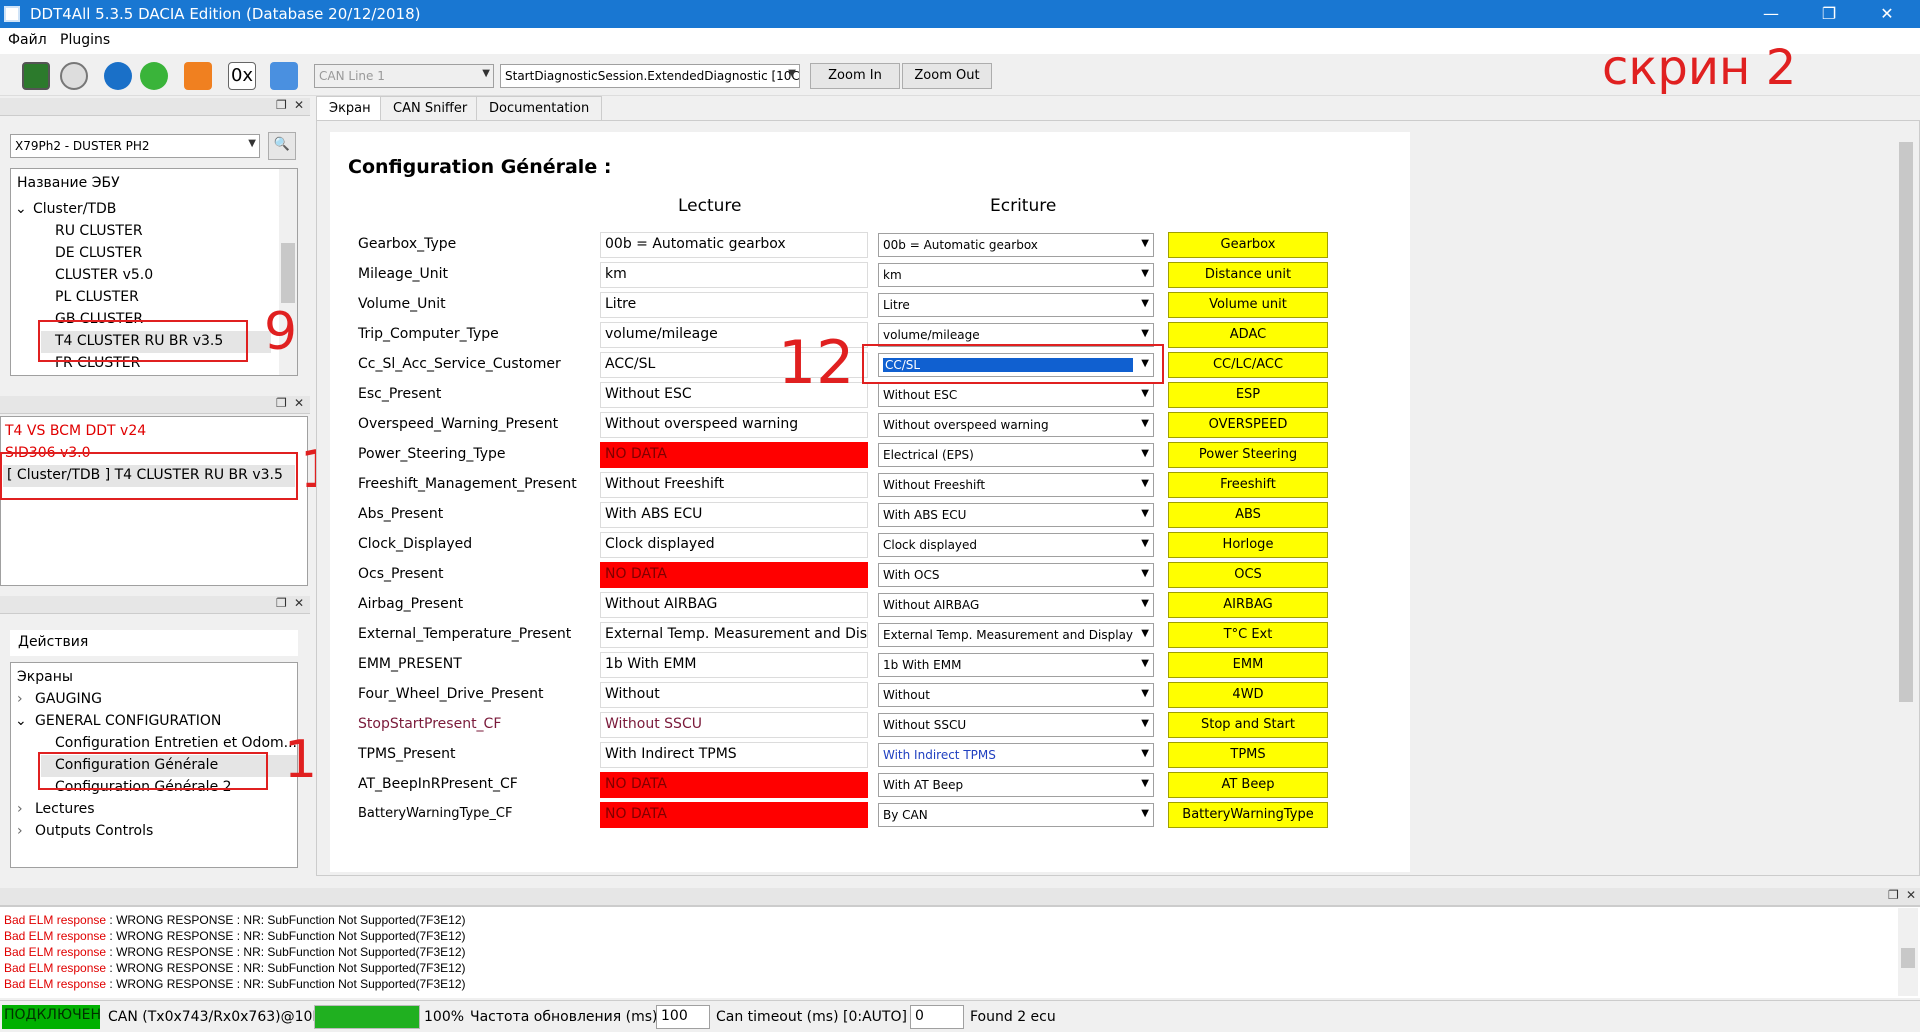 This screenshot has height=1032, width=1920. I want to click on screen-scrollbar, so click(1906, 497).